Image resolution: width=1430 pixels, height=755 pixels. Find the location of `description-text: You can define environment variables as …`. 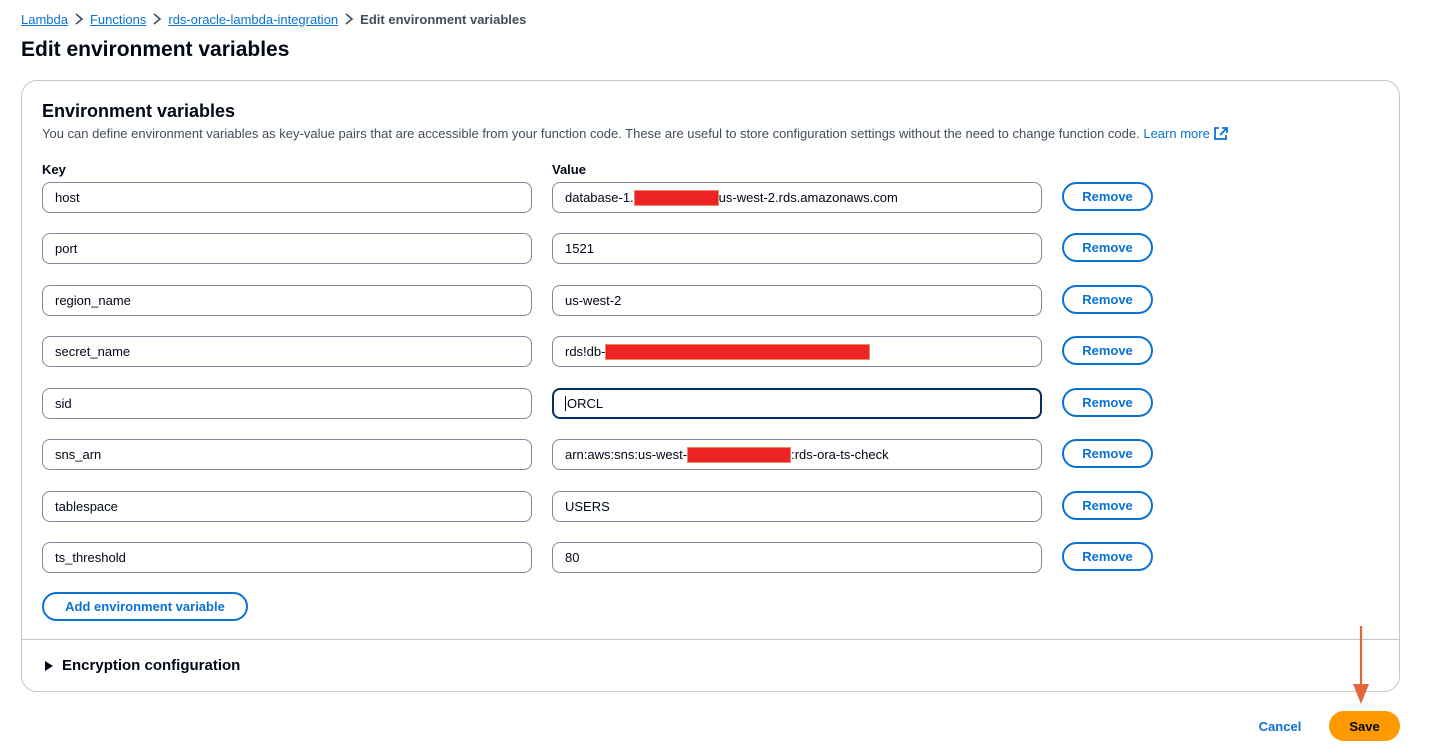

description-text: You can define environment variables as … is located at coordinates (591, 133).